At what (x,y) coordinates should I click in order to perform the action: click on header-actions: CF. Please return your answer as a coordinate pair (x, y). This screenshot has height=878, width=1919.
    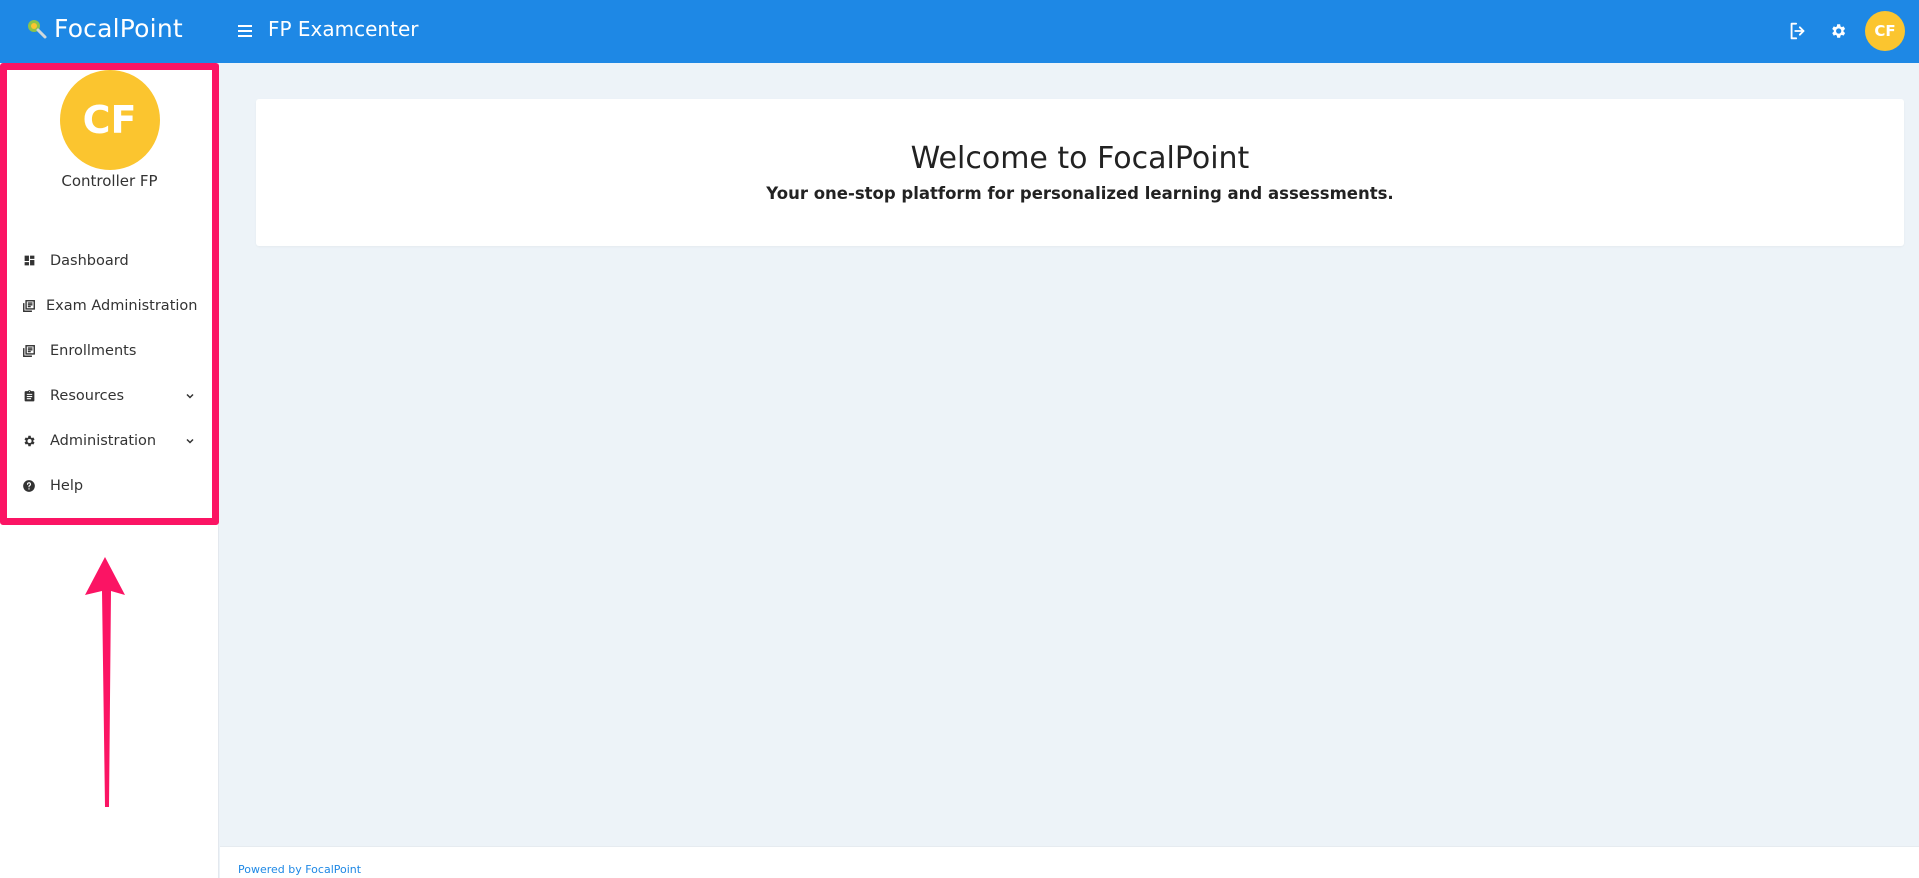
    Looking at the image, I should click on (1845, 31).